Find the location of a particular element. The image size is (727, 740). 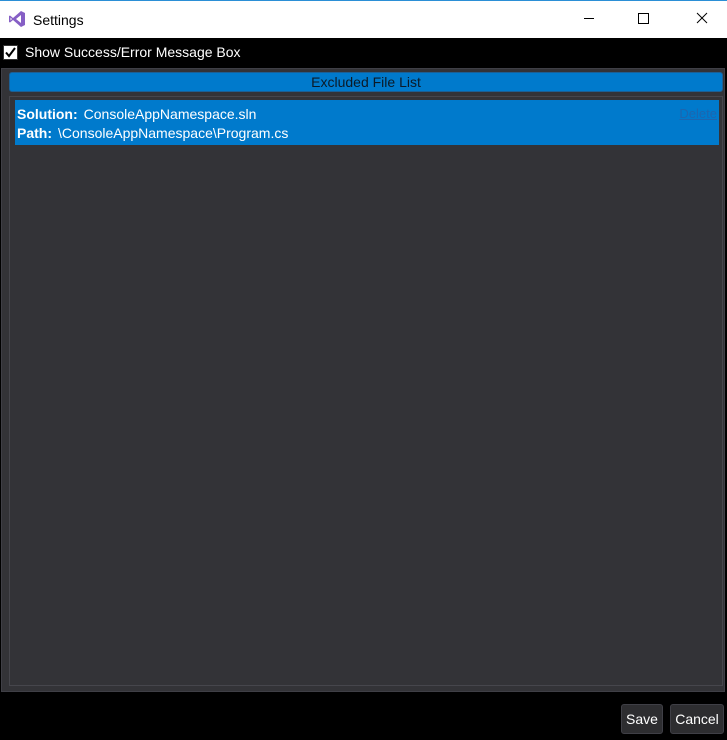

minimize-button is located at coordinates (589, 19).